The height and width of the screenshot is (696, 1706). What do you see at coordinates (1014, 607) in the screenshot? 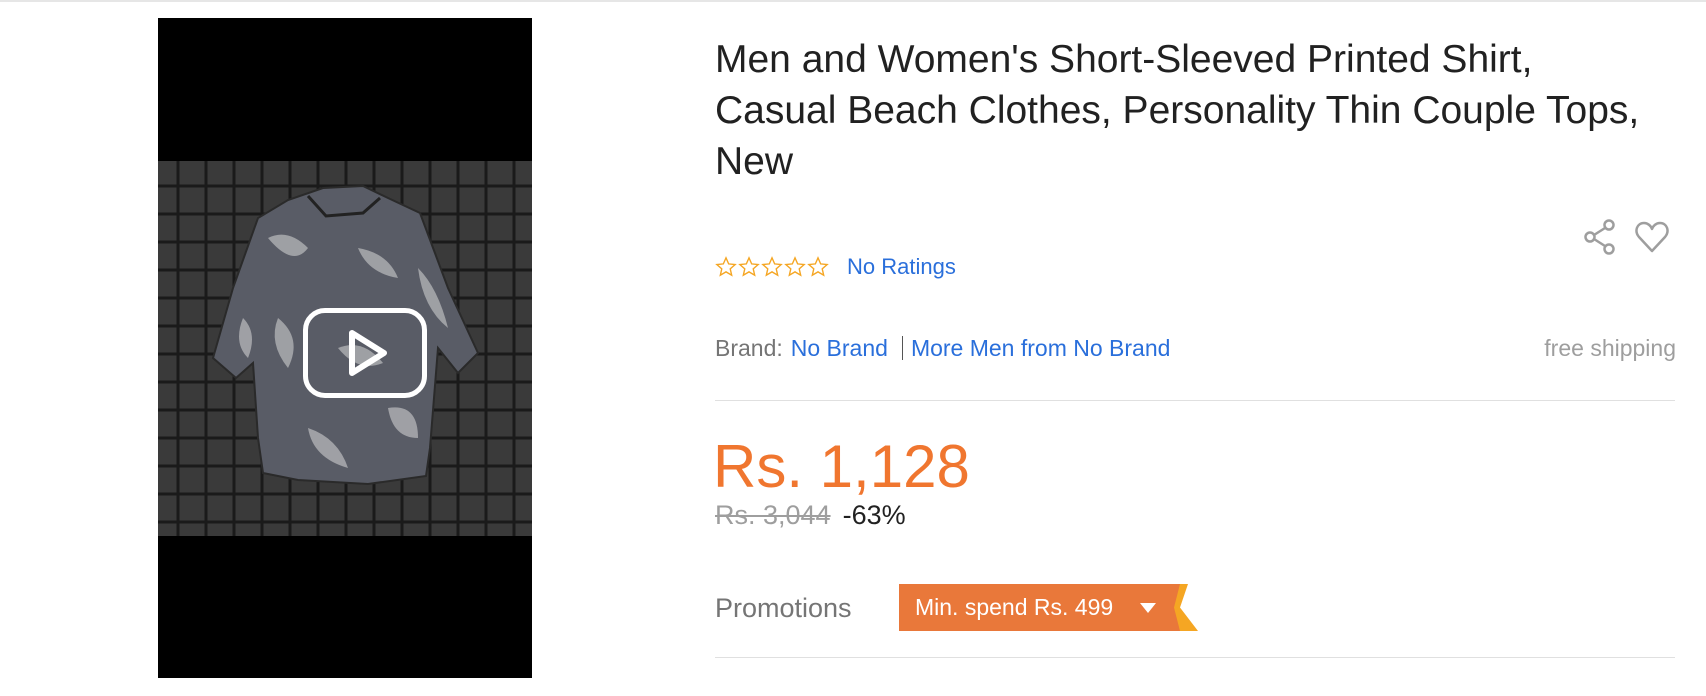
I see `promotion-tag-text: Min. spend Rs. 499` at bounding box center [1014, 607].